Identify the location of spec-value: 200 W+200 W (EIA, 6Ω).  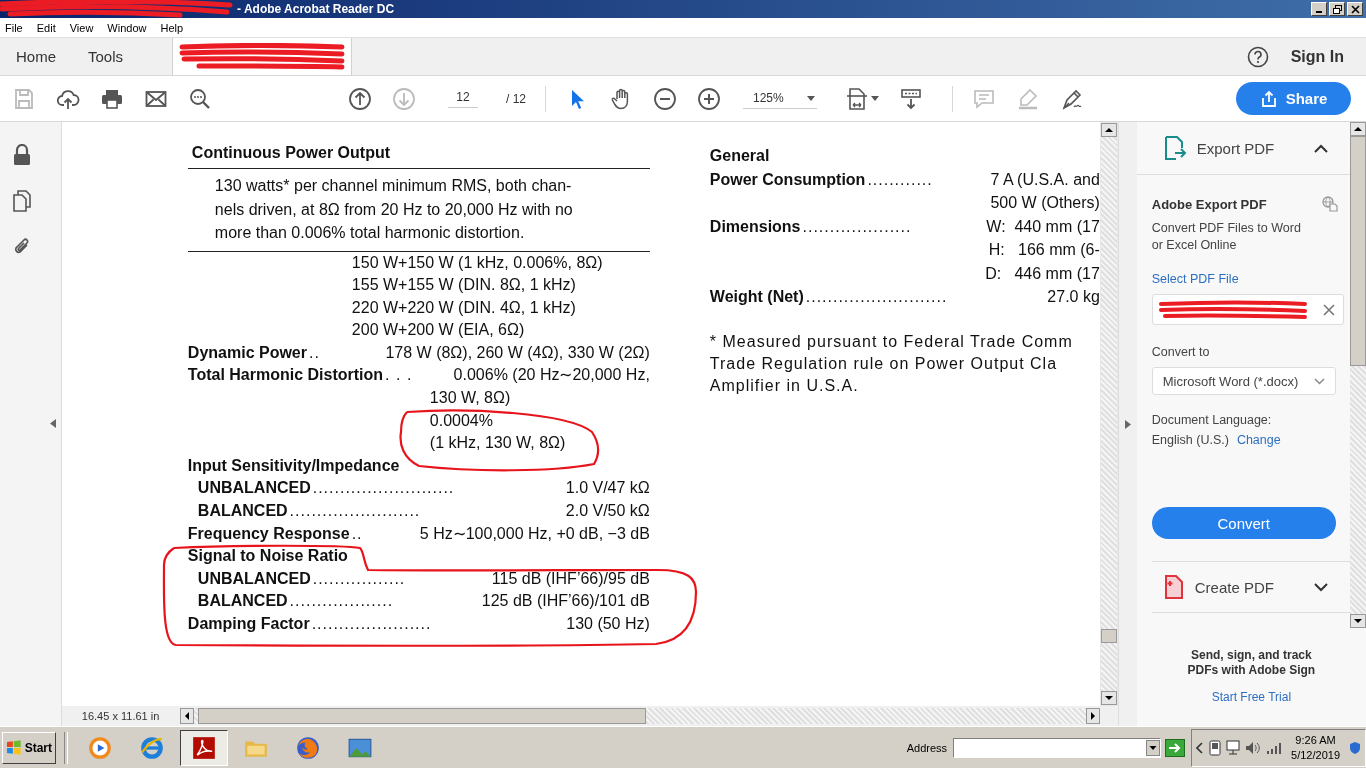
(438, 330).